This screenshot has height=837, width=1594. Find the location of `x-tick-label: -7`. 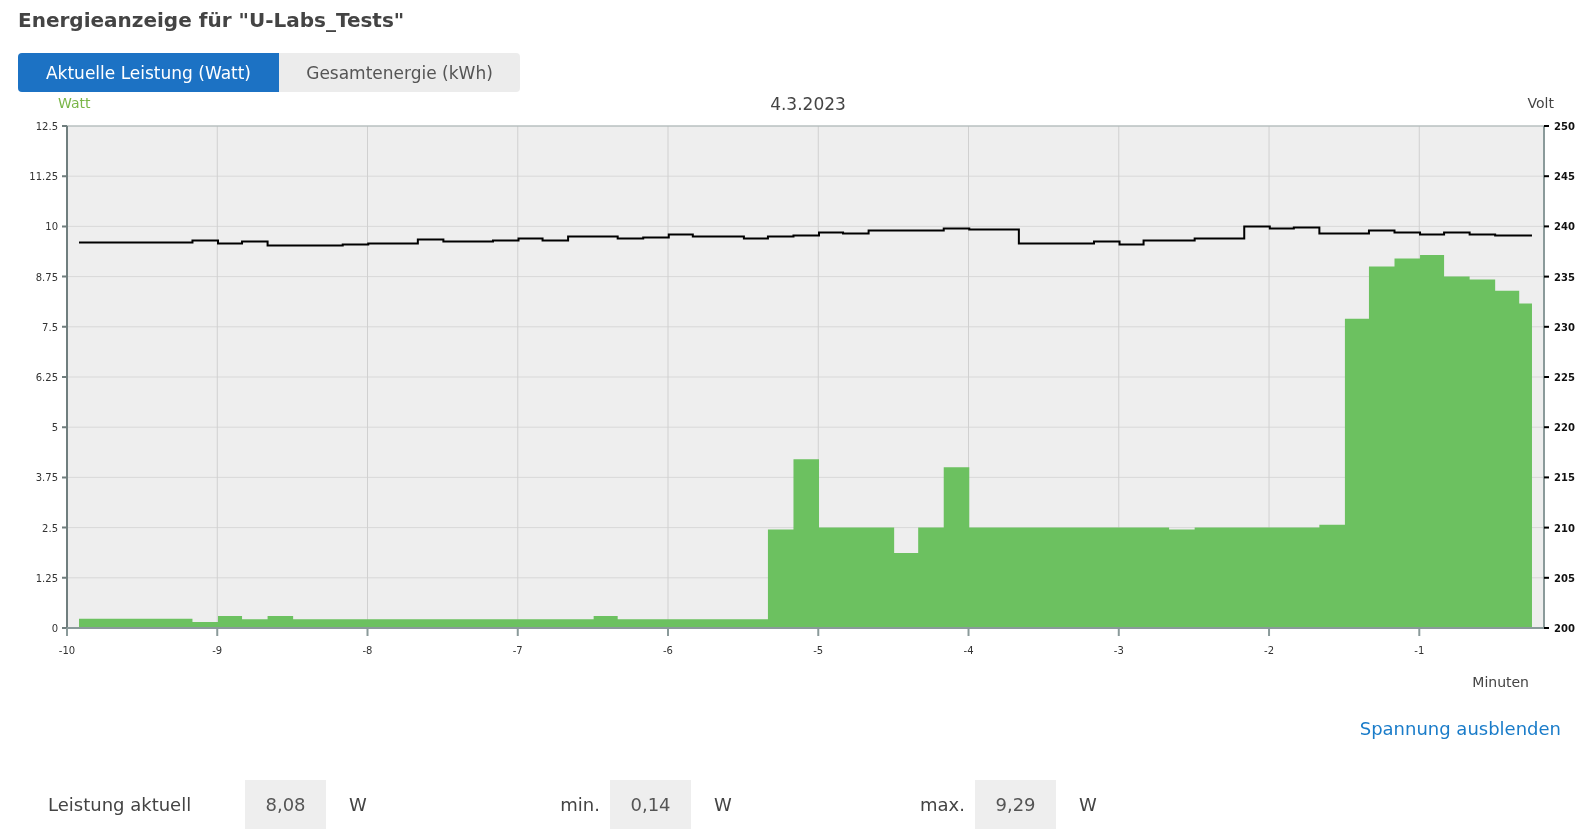

x-tick-label: -7 is located at coordinates (517, 650).